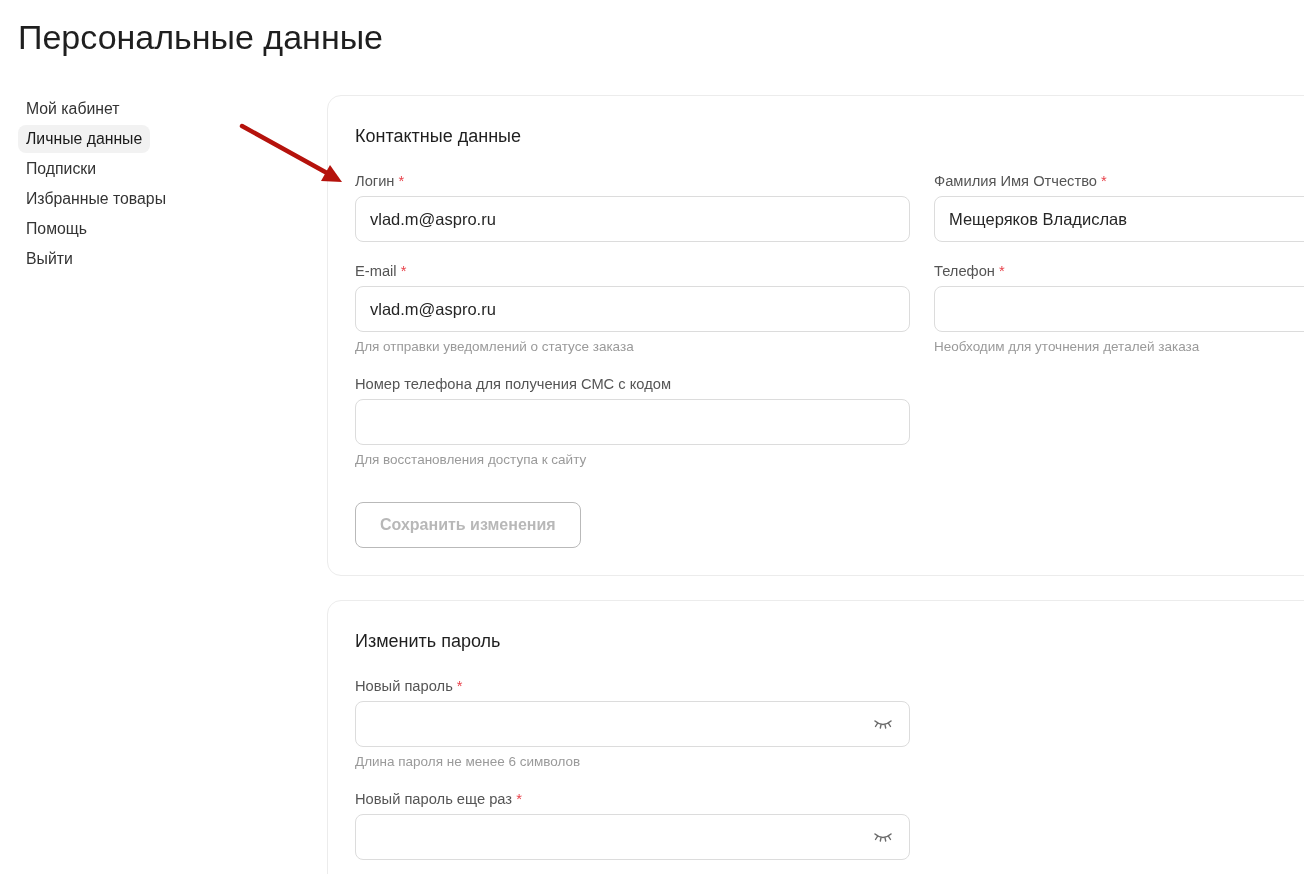 The width and height of the screenshot is (1304, 874). I want to click on field-label: Новый пароль еще раз *, so click(439, 799).